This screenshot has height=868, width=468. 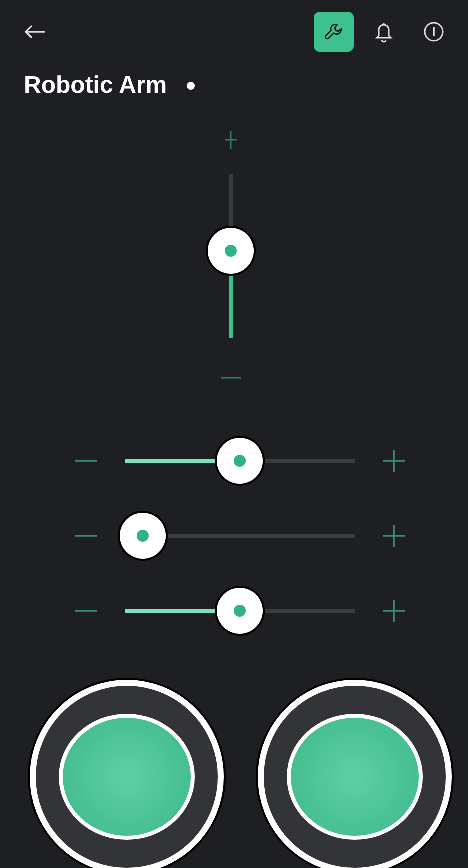 I want to click on info-icon, so click(x=434, y=32).